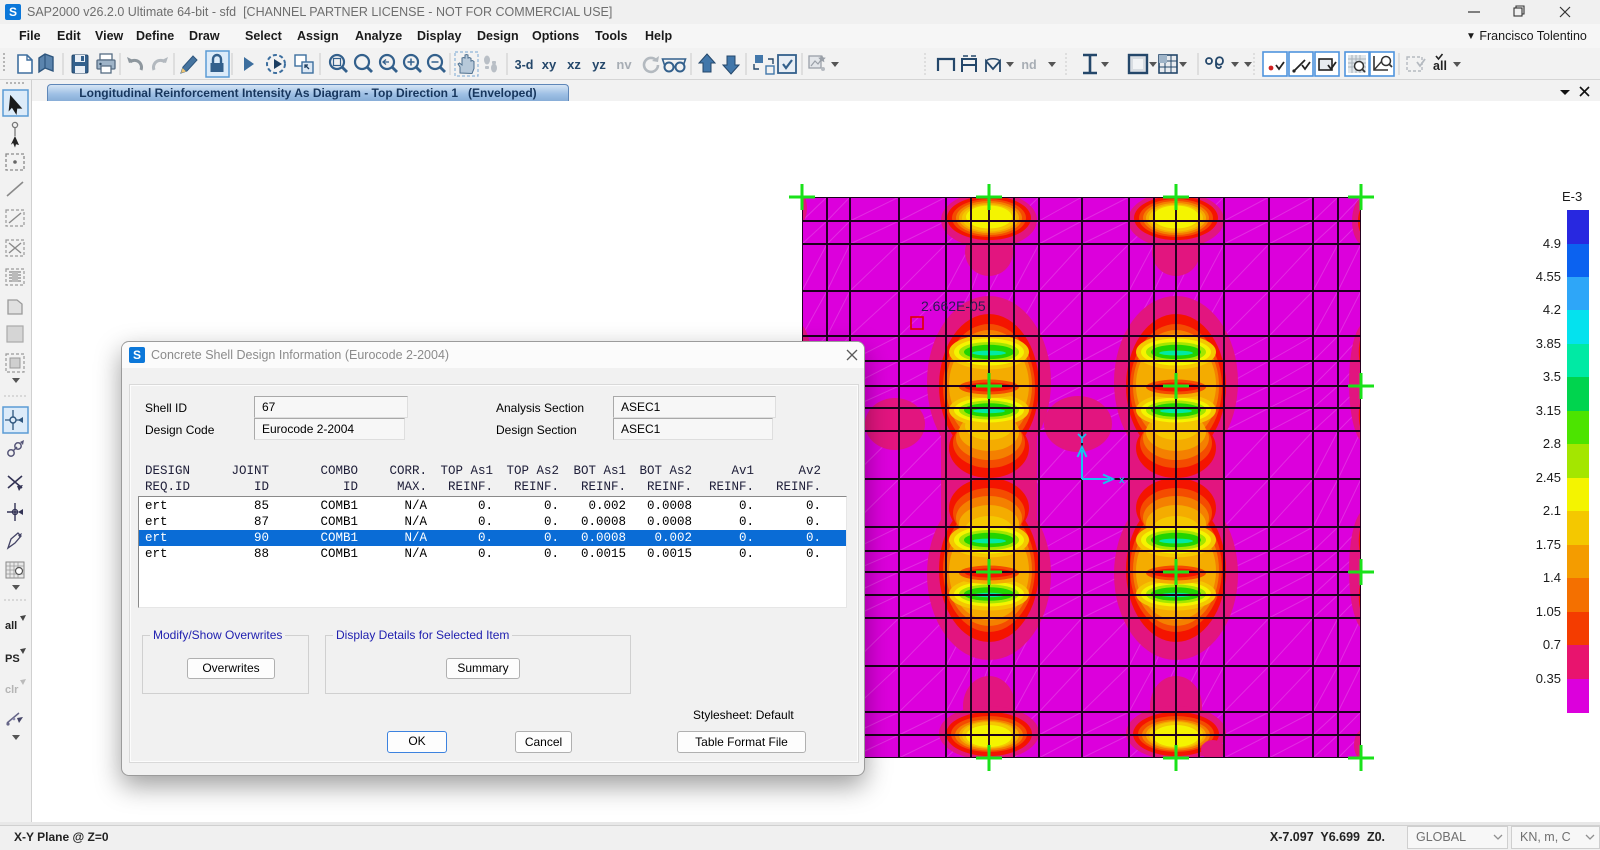 The width and height of the screenshot is (1600, 850). Describe the element at coordinates (1122, 480) in the screenshot. I see `svg-text: x` at that location.